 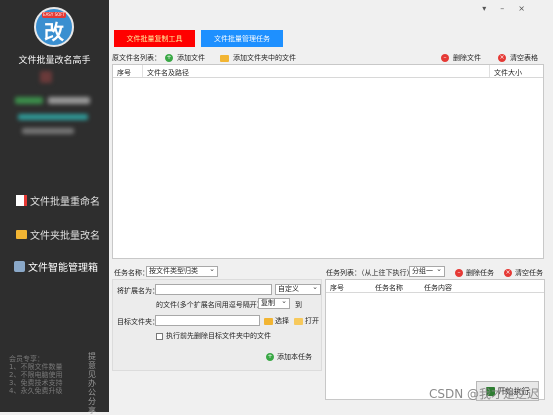 What do you see at coordinates (136, 58) in the screenshot?
I see `file-list-label: 原文件名列表：` at bounding box center [136, 58].